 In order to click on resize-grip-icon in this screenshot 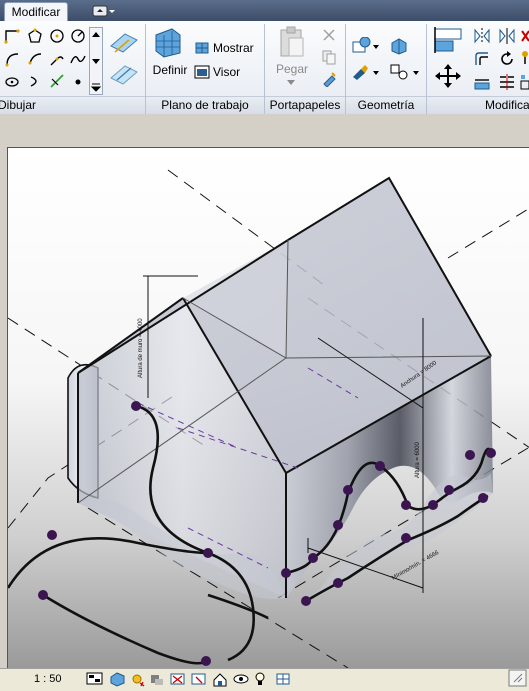, I will do `click(518, 678)`.